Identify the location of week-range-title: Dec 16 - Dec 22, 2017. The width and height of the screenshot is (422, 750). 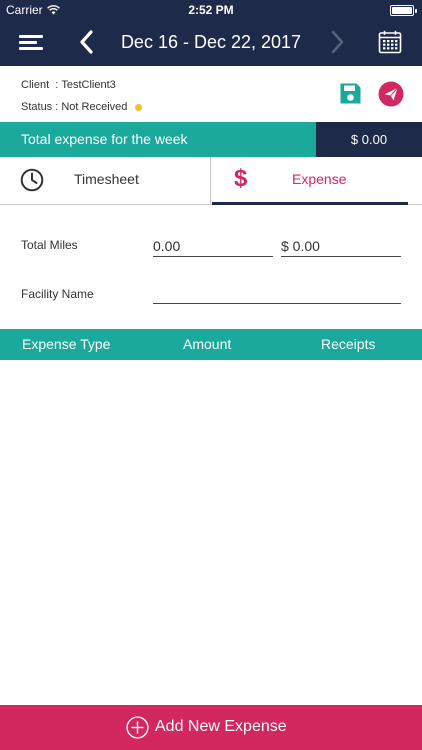
(211, 42).